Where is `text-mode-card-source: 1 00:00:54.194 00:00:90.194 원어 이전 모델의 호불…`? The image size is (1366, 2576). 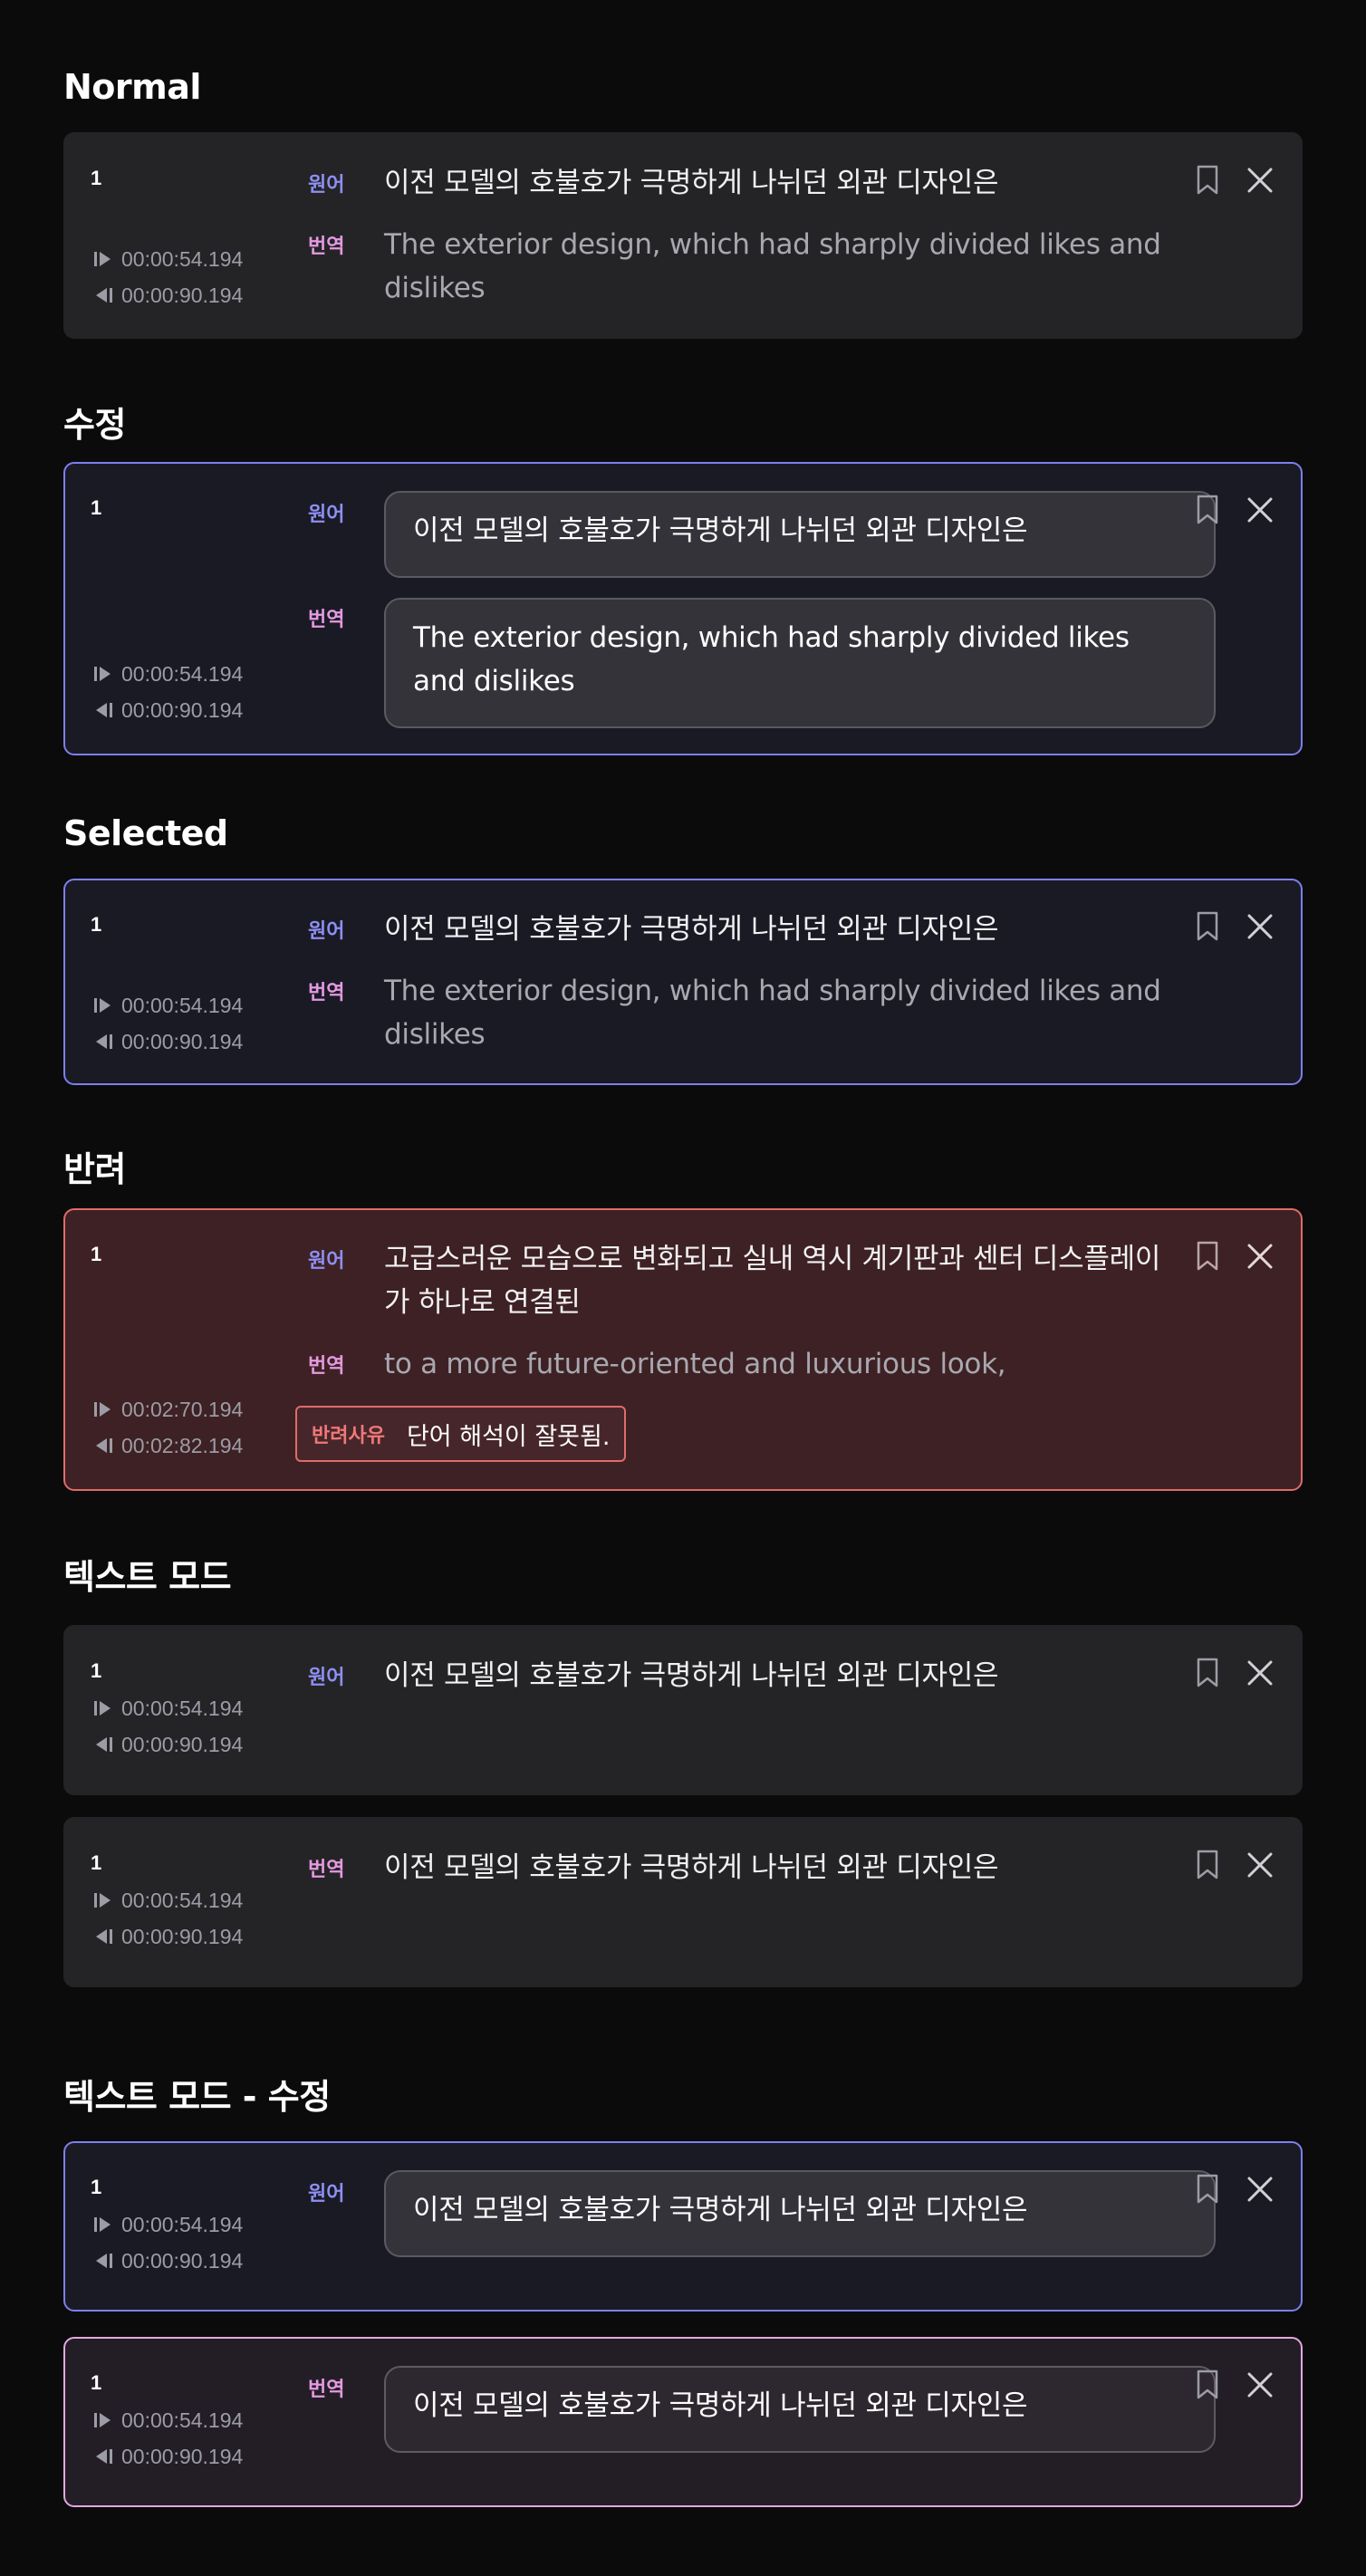 text-mode-card-source: 1 00:00:54.194 00:00:90.194 원어 이전 모델의 호불… is located at coordinates (683, 1710).